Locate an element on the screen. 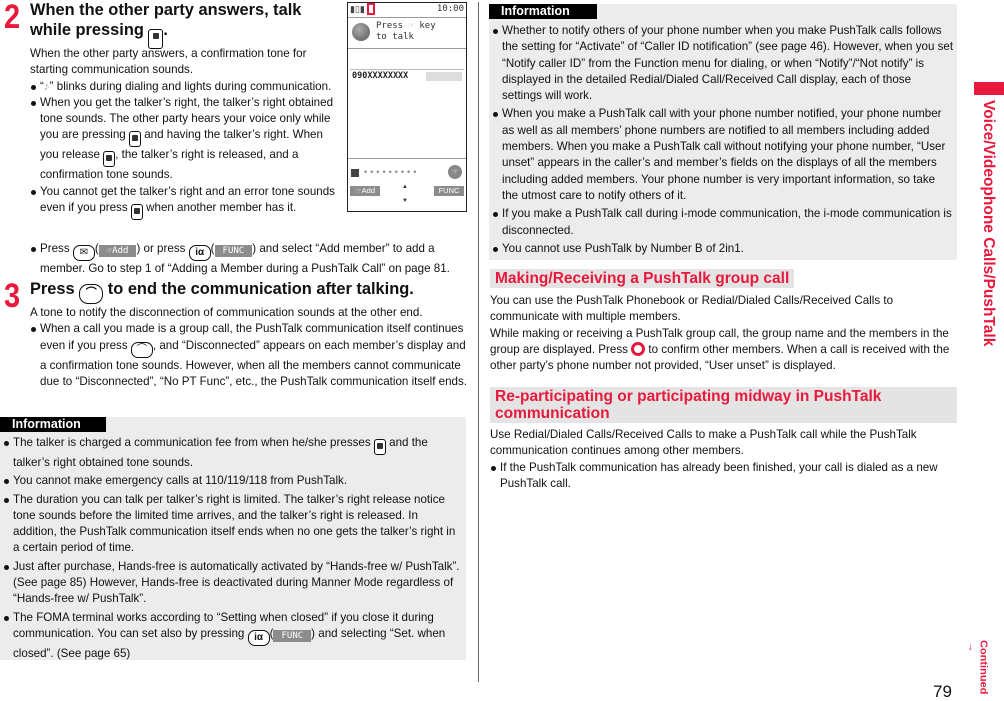 Image resolution: width=1004 pixels, height=701 pixels. talk-indicator-icon is located at coordinates (361, 32).